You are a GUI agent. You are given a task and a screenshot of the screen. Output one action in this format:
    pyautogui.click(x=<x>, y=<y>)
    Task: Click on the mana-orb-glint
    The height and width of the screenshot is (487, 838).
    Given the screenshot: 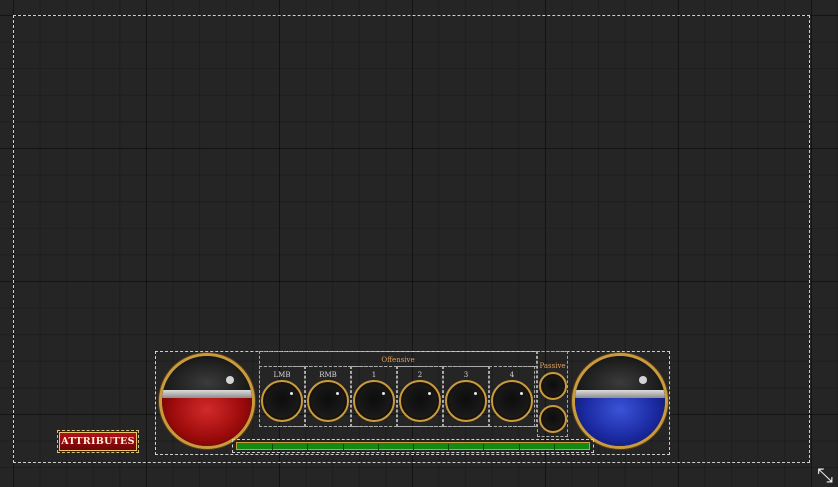 What is the action you would take?
    pyautogui.click(x=643, y=380)
    